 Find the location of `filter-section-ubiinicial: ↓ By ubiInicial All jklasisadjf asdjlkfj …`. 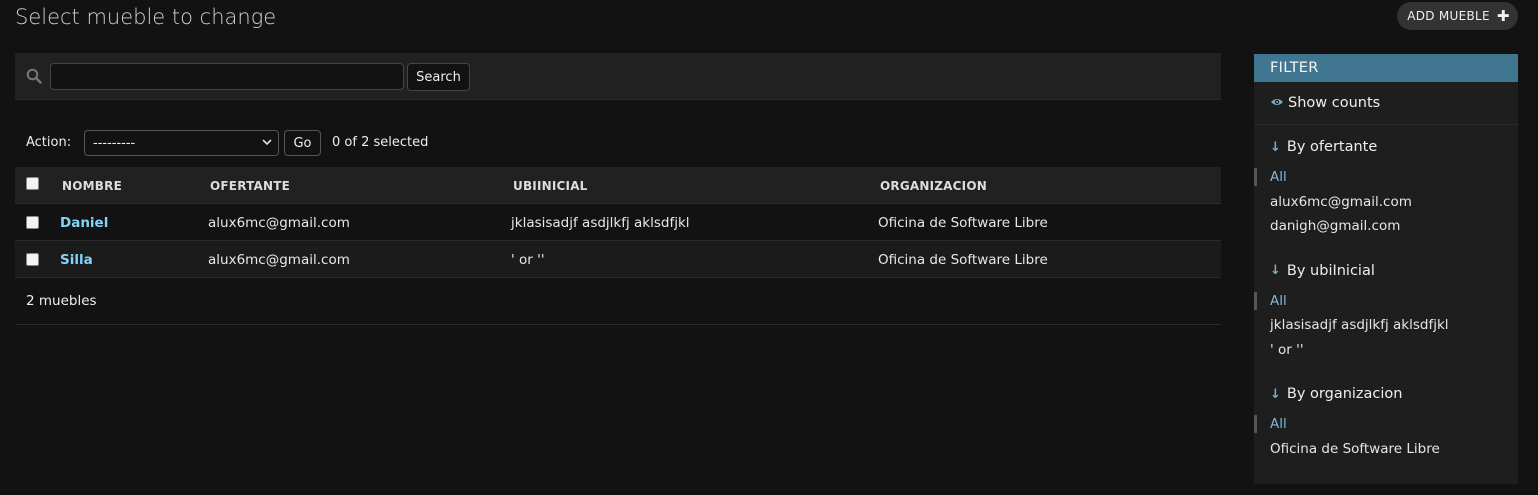

filter-section-ubiinicial: ↓ By ubiInicial All jklasisadjf asdjlkfj … is located at coordinates (1386, 311).